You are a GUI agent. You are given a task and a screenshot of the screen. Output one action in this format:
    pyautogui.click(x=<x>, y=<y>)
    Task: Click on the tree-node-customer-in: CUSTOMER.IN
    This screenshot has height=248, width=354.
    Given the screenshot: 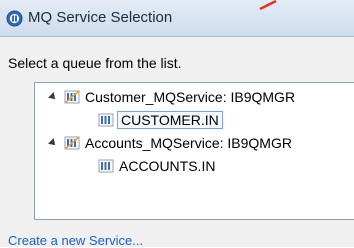 What is the action you would take?
    pyautogui.click(x=194, y=121)
    